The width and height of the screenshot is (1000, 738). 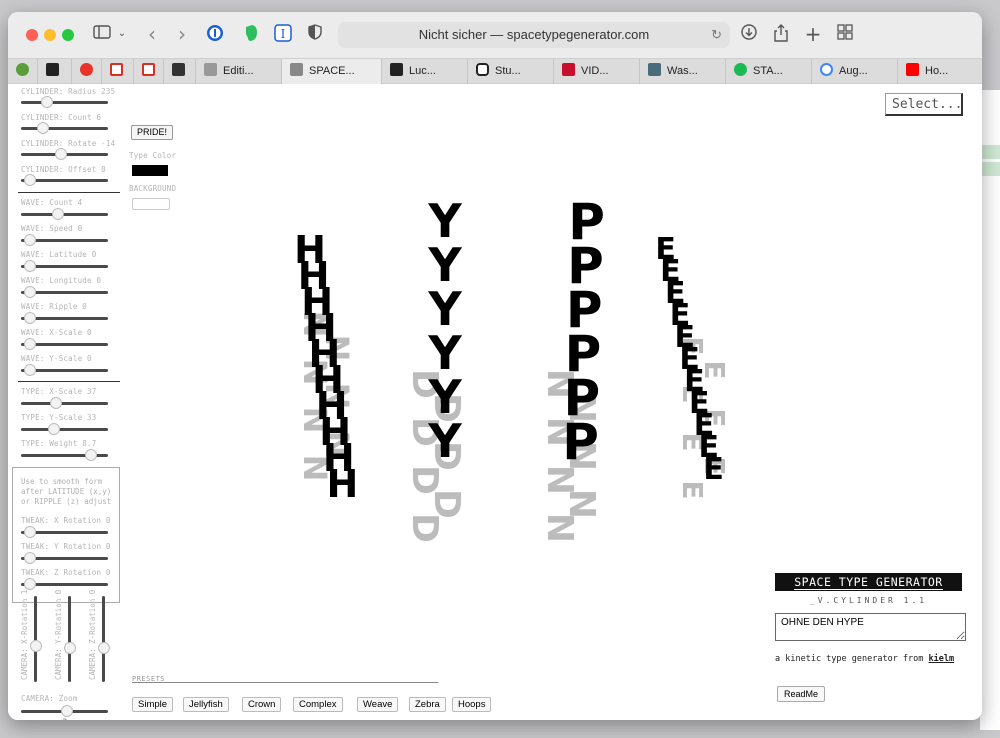 What do you see at coordinates (781, 34) in the screenshot?
I see `share-icon` at bounding box center [781, 34].